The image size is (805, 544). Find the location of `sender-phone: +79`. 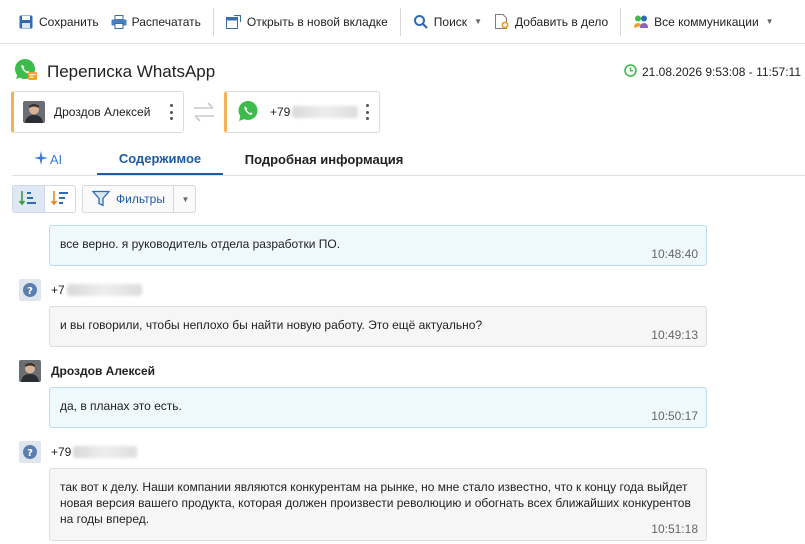

sender-phone: +79 is located at coordinates (61, 452).